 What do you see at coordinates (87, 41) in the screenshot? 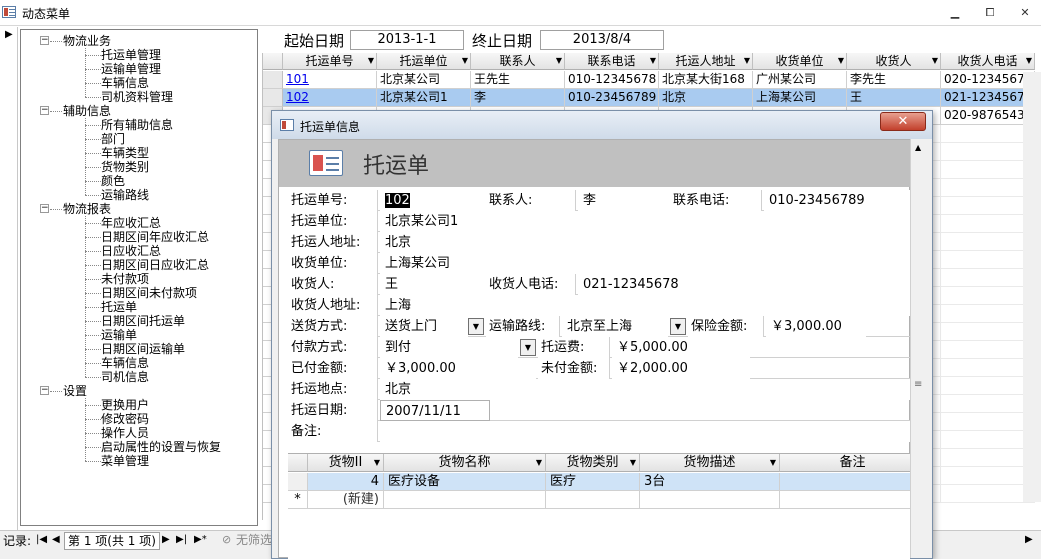
I see `tree-group-1: 物流业务` at bounding box center [87, 41].